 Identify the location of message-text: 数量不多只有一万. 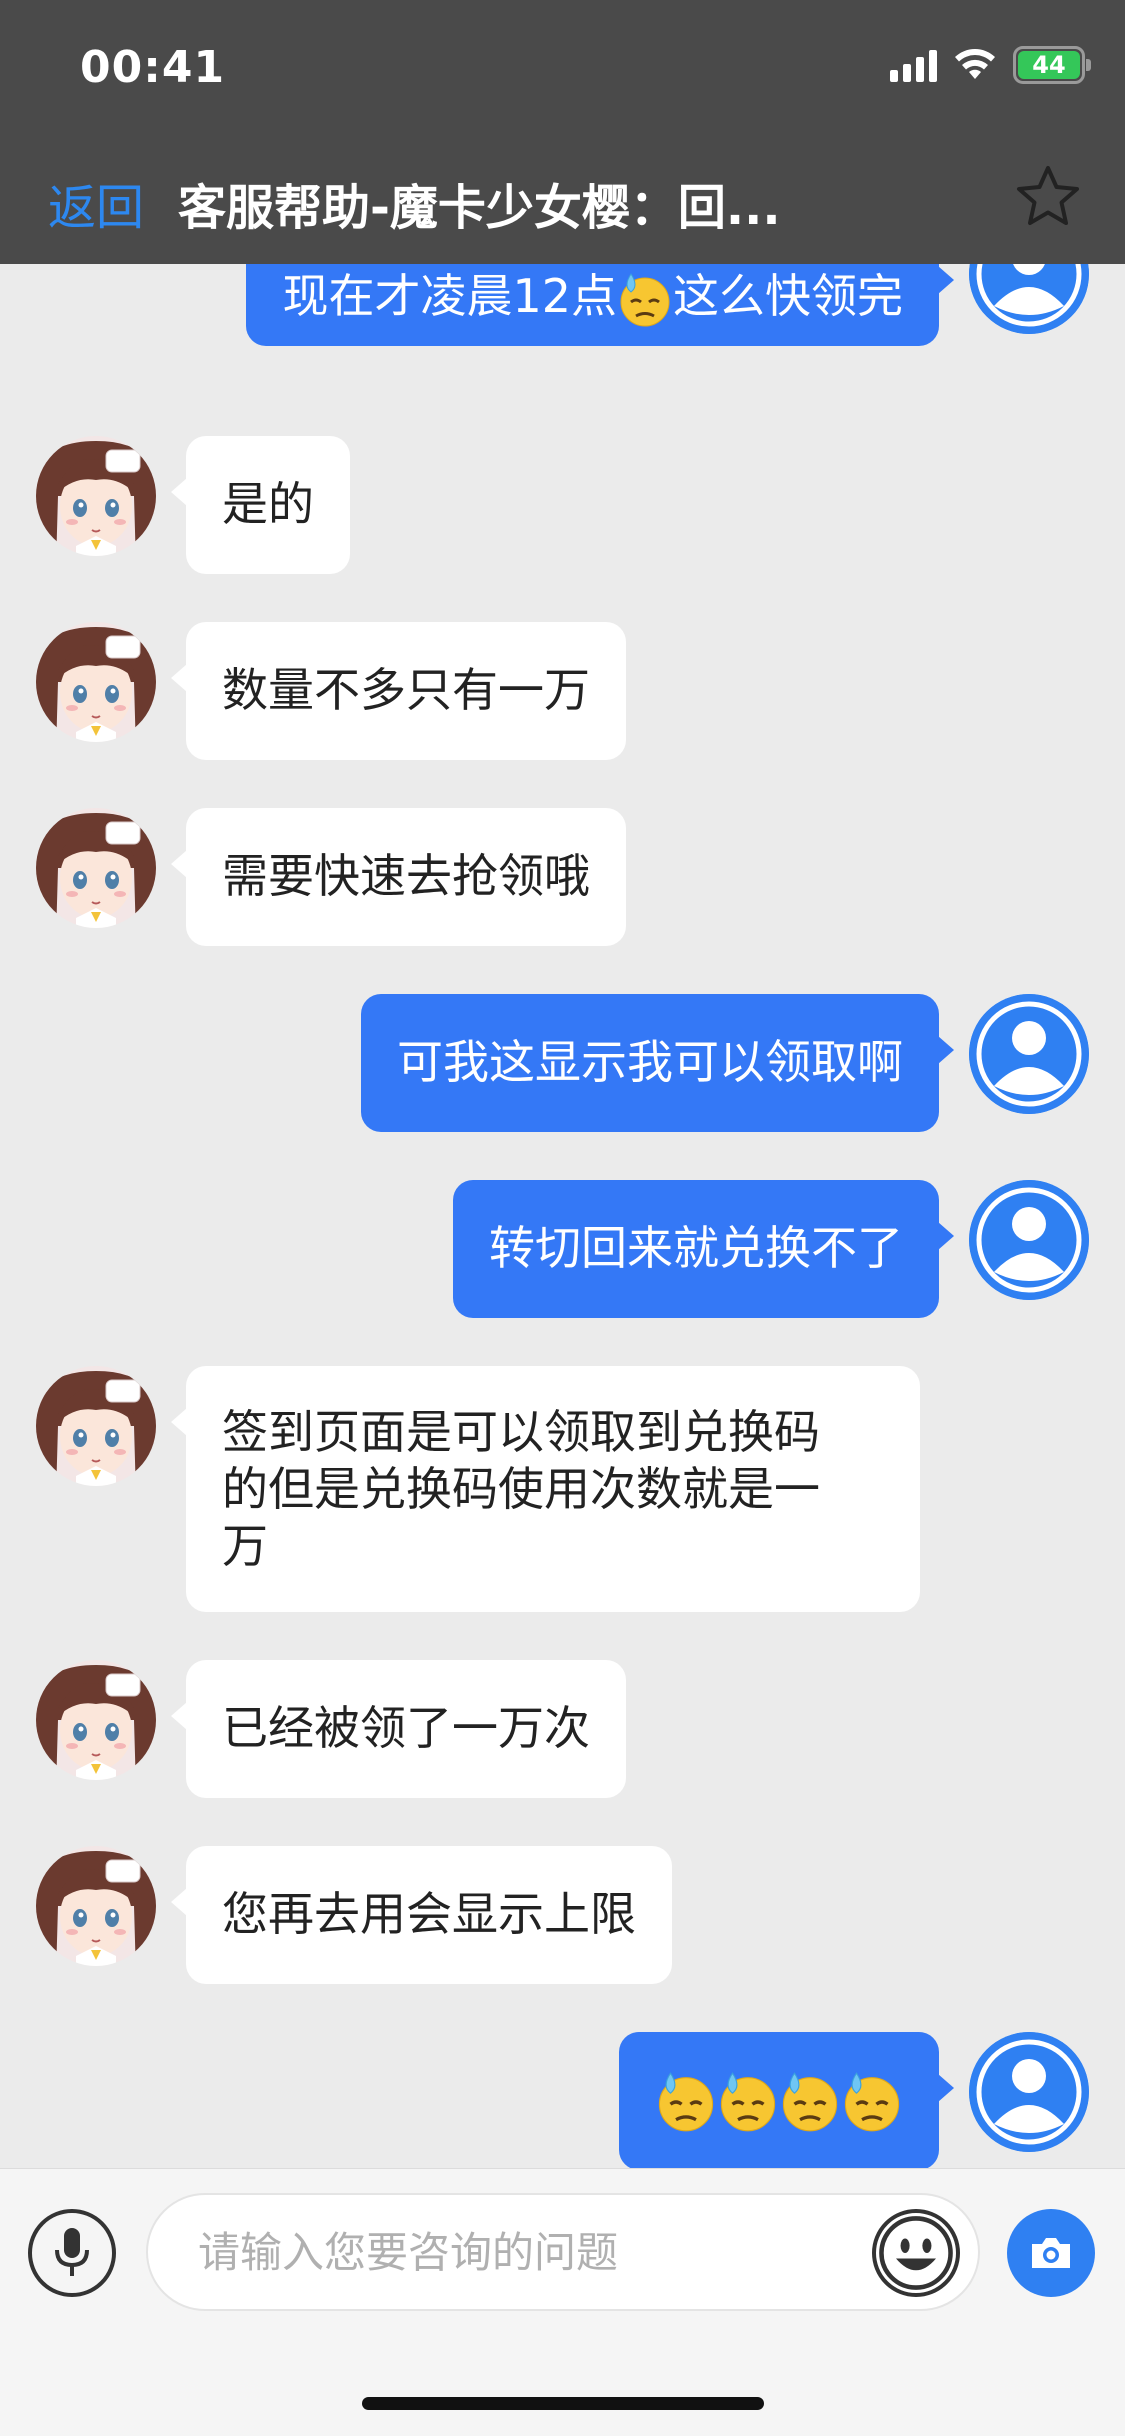
(406, 690).